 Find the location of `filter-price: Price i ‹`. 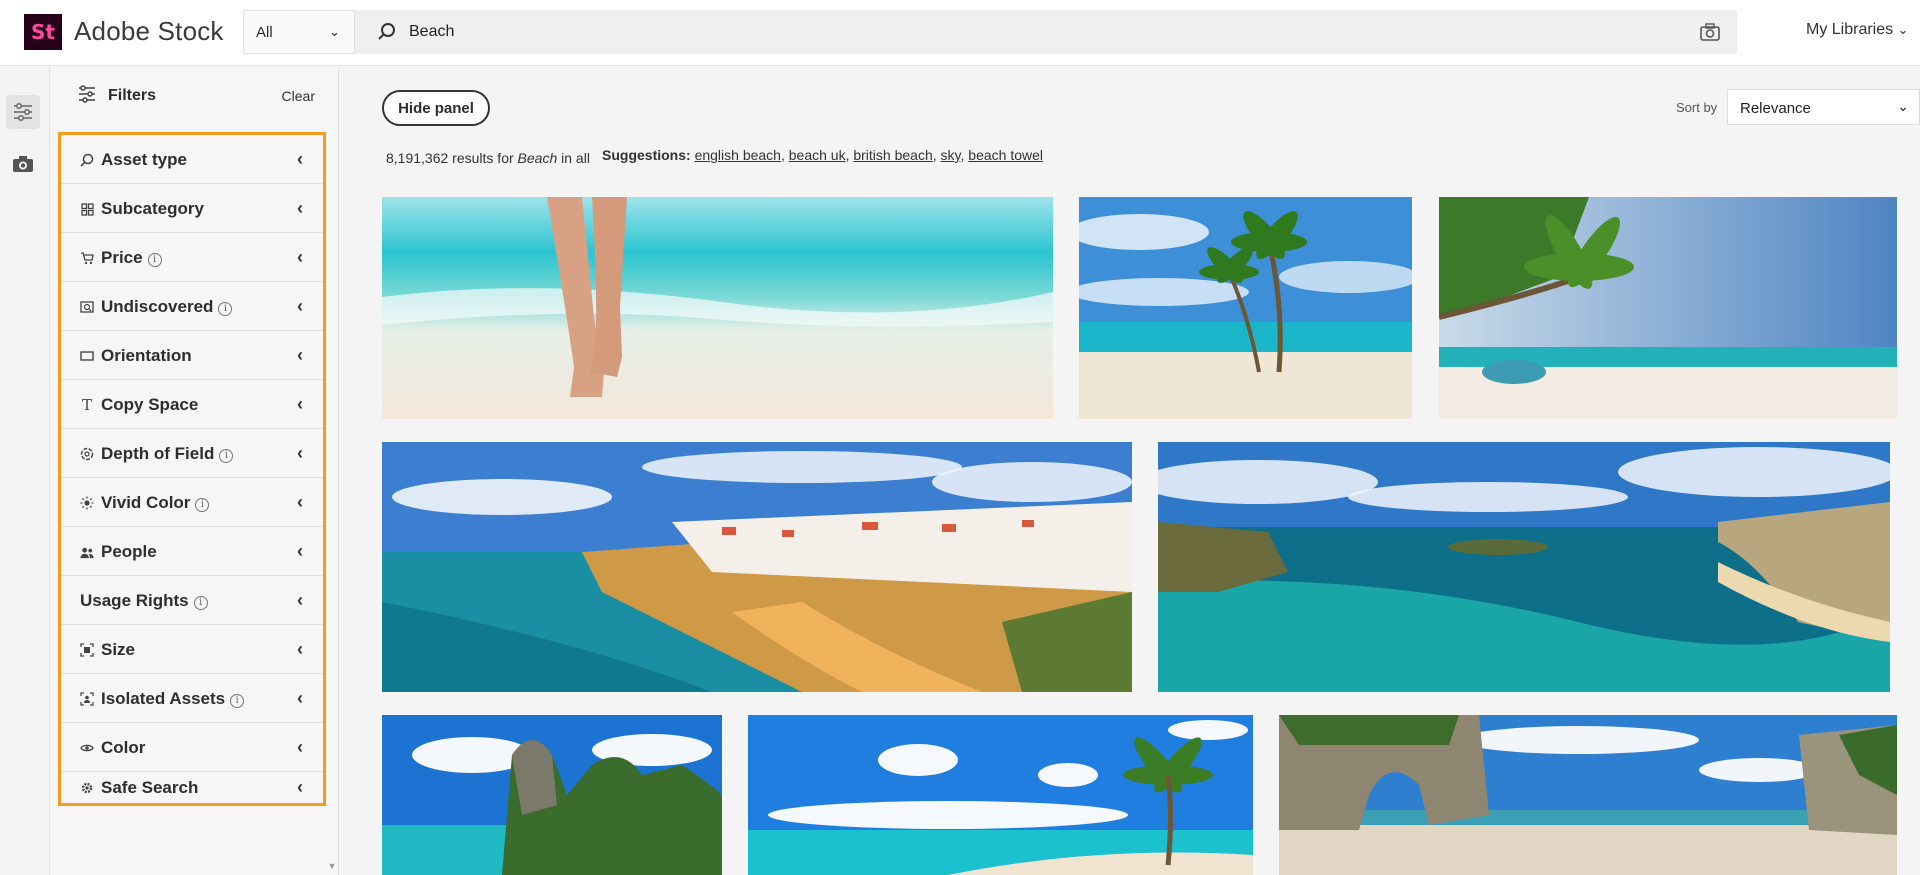

filter-price: Price i ‹ is located at coordinates (192, 257).